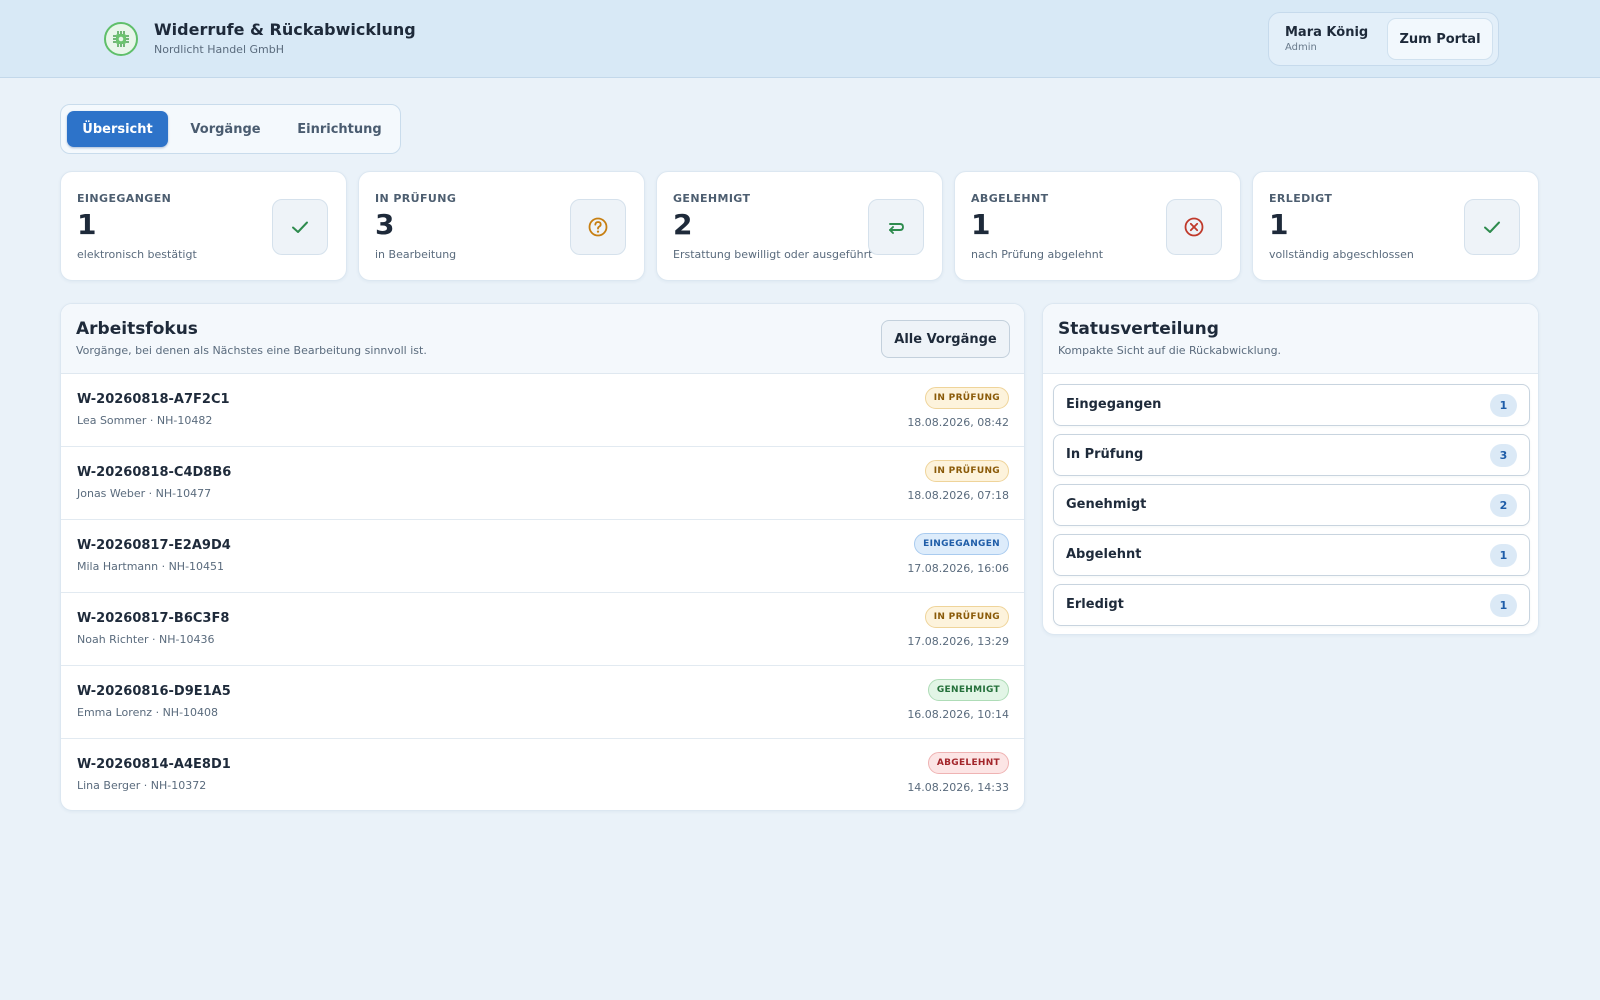 This screenshot has width=1600, height=1000. Describe the element at coordinates (1010, 198) in the screenshot. I see `kpi-label: ABGELEHNT` at that location.